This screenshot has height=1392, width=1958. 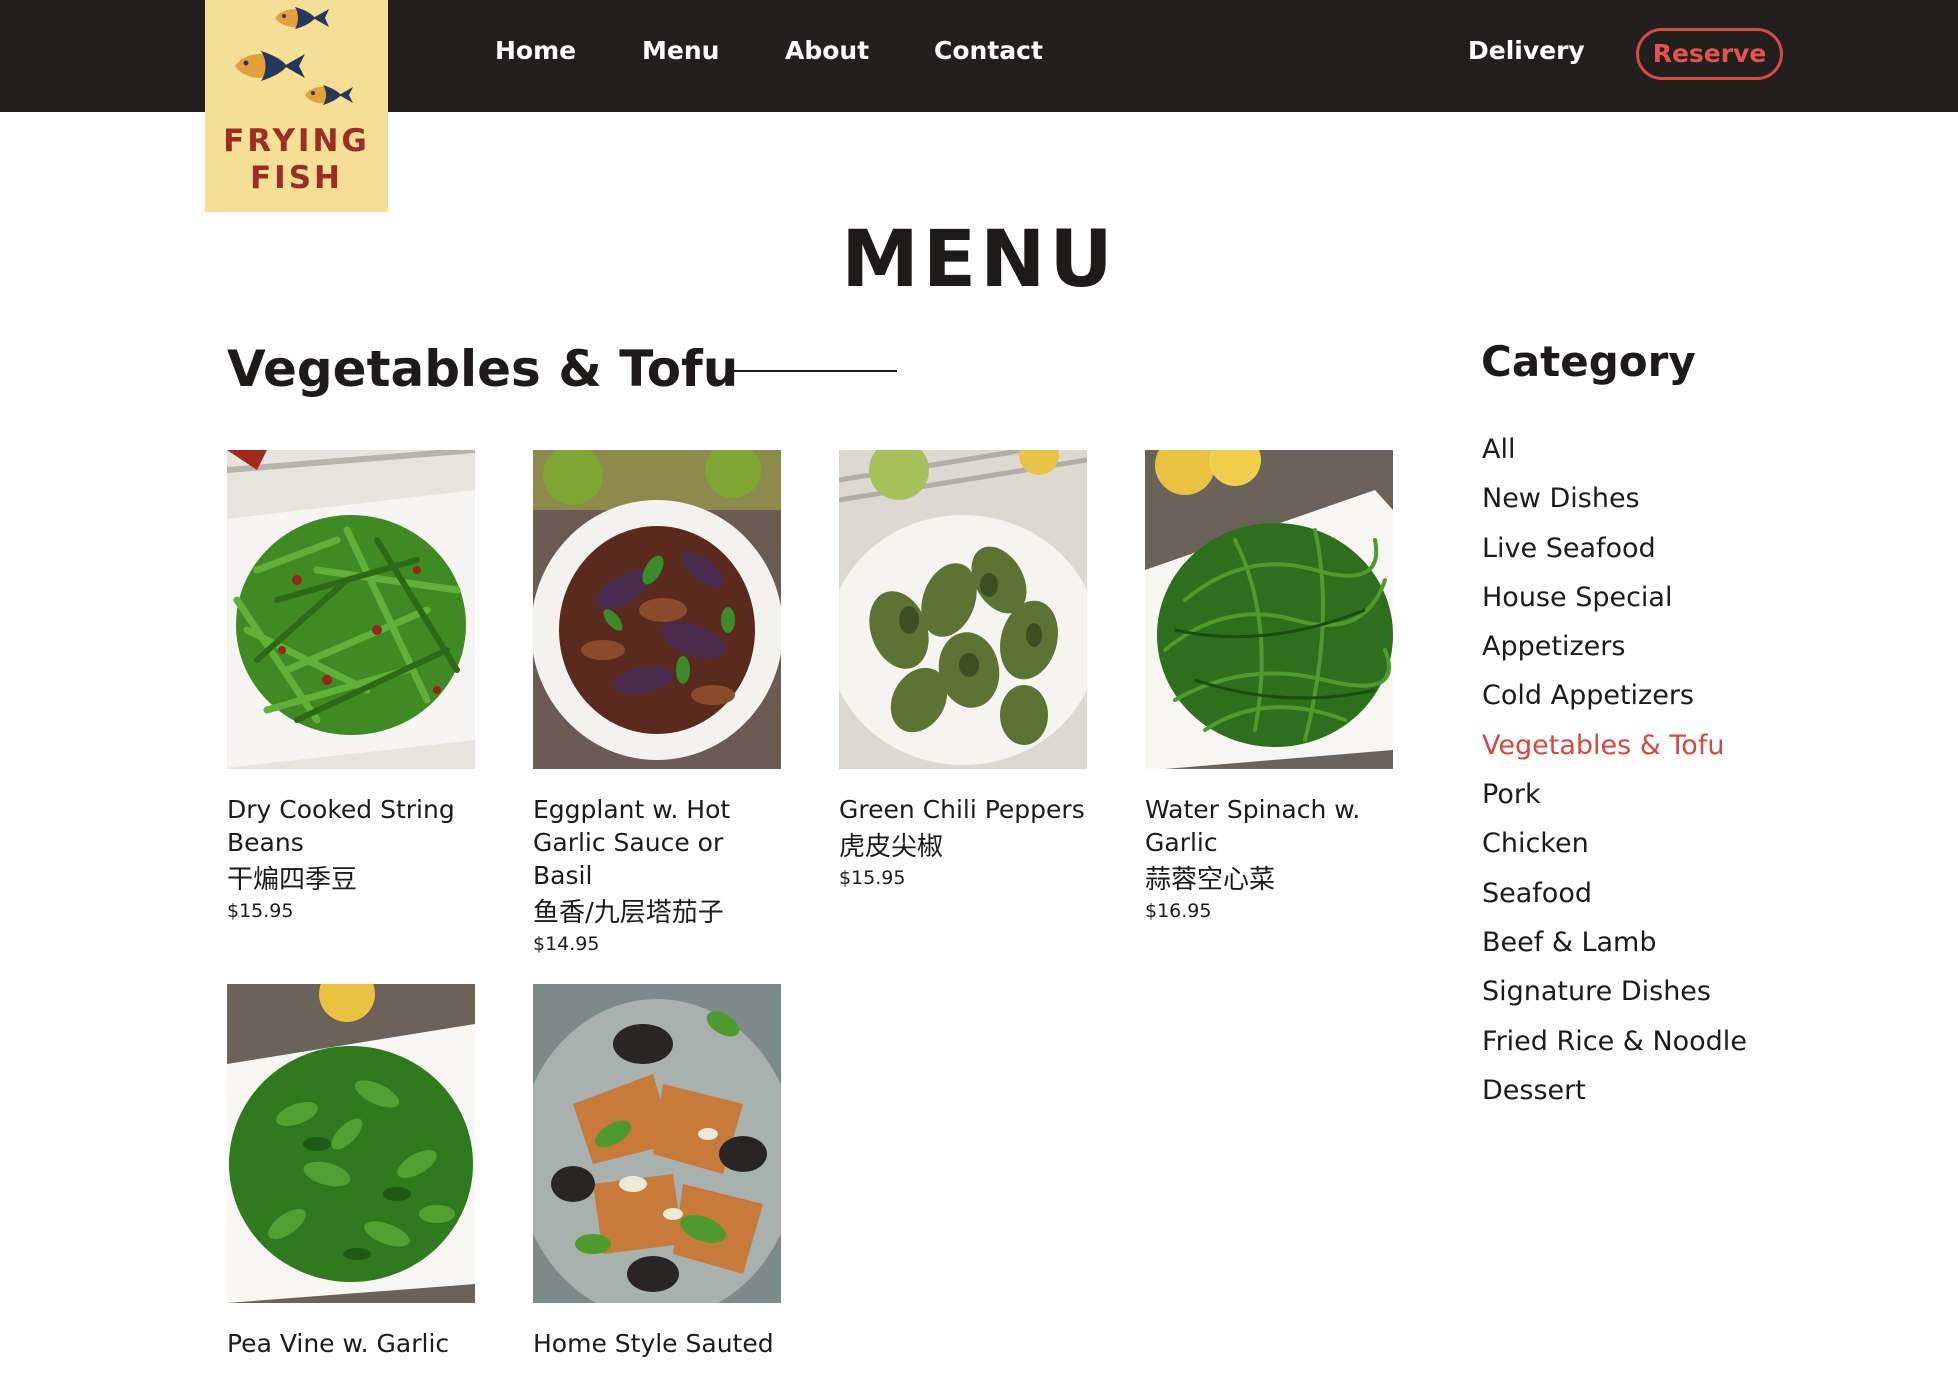 I want to click on dish-name: Water Spinach w. Garlic, so click(x=1270, y=826).